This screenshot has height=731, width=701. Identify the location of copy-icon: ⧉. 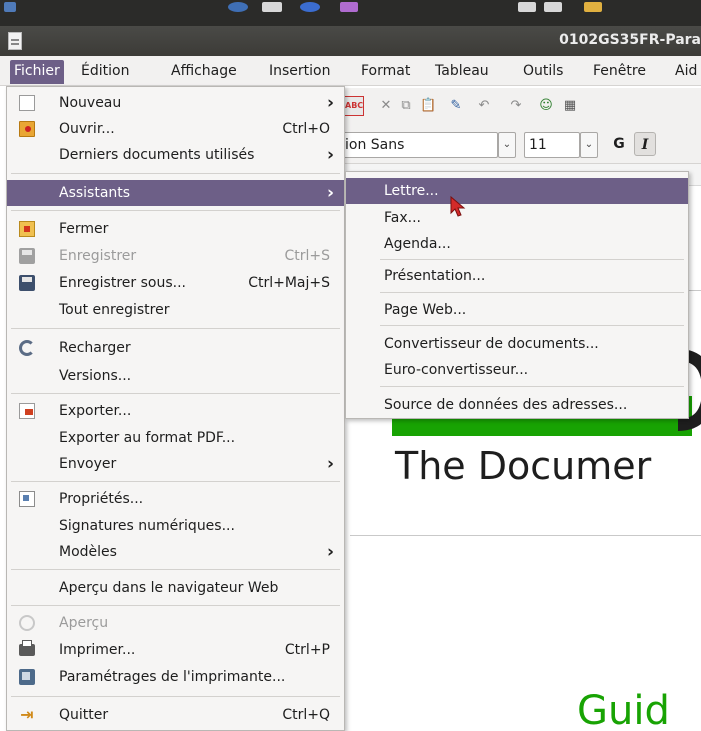
(406, 106).